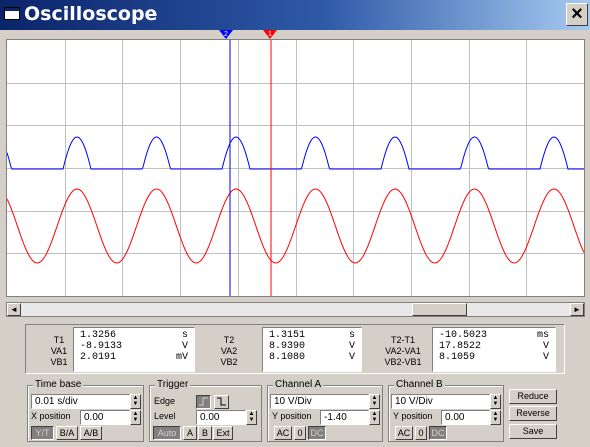 The height and width of the screenshot is (447, 590). Describe the element at coordinates (80, 401) in the screenshot. I see `timebase-scale-field: 0.01 s/div` at that location.